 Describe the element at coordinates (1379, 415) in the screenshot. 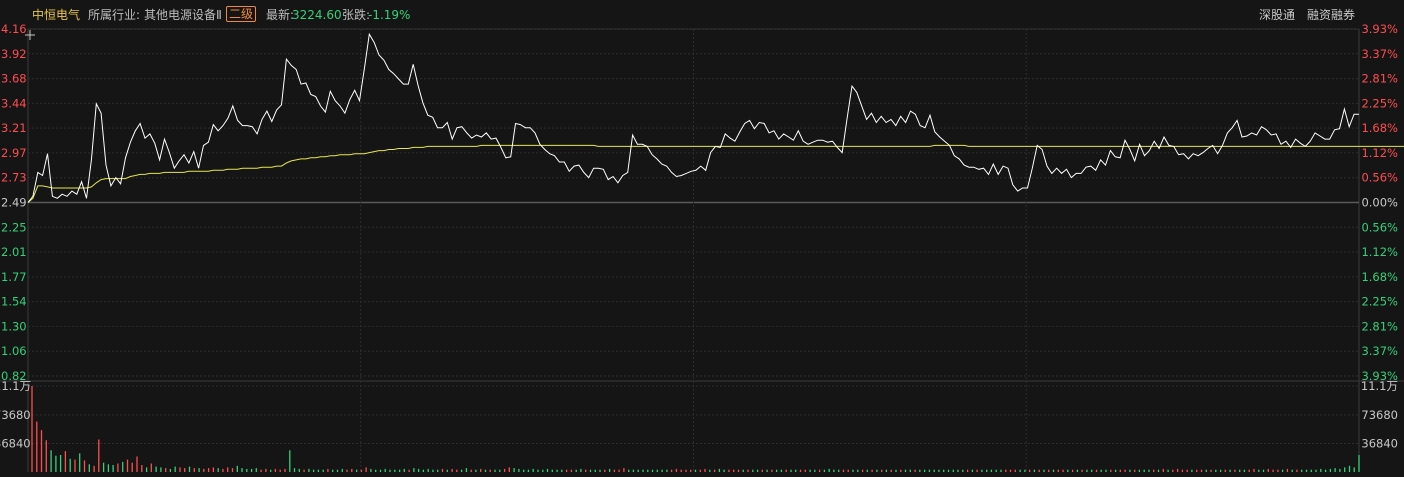

I see `right-volume-tick-label: 73680` at that location.